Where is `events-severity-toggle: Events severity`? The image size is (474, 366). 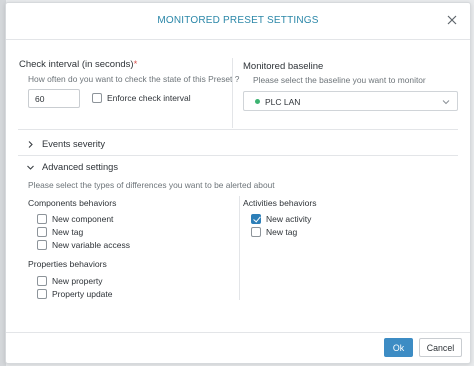 events-severity-toggle: Events severity is located at coordinates (126, 145).